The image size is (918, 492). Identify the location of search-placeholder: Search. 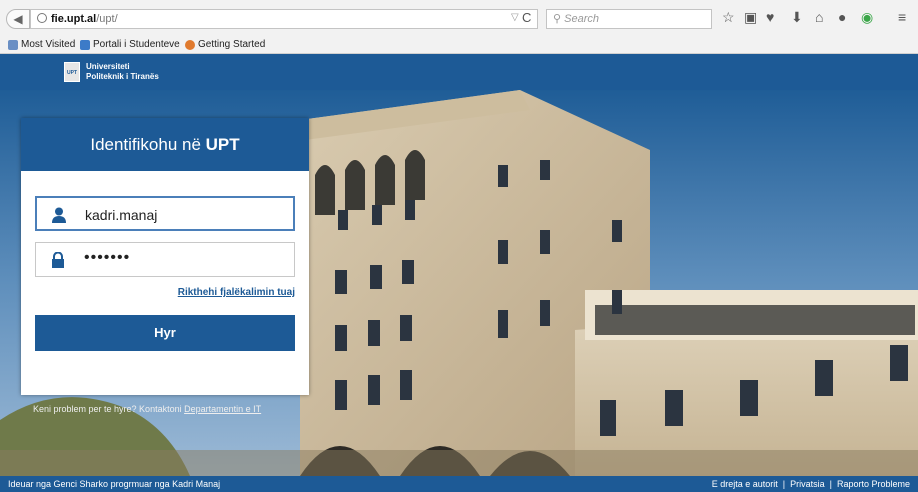
(581, 19).